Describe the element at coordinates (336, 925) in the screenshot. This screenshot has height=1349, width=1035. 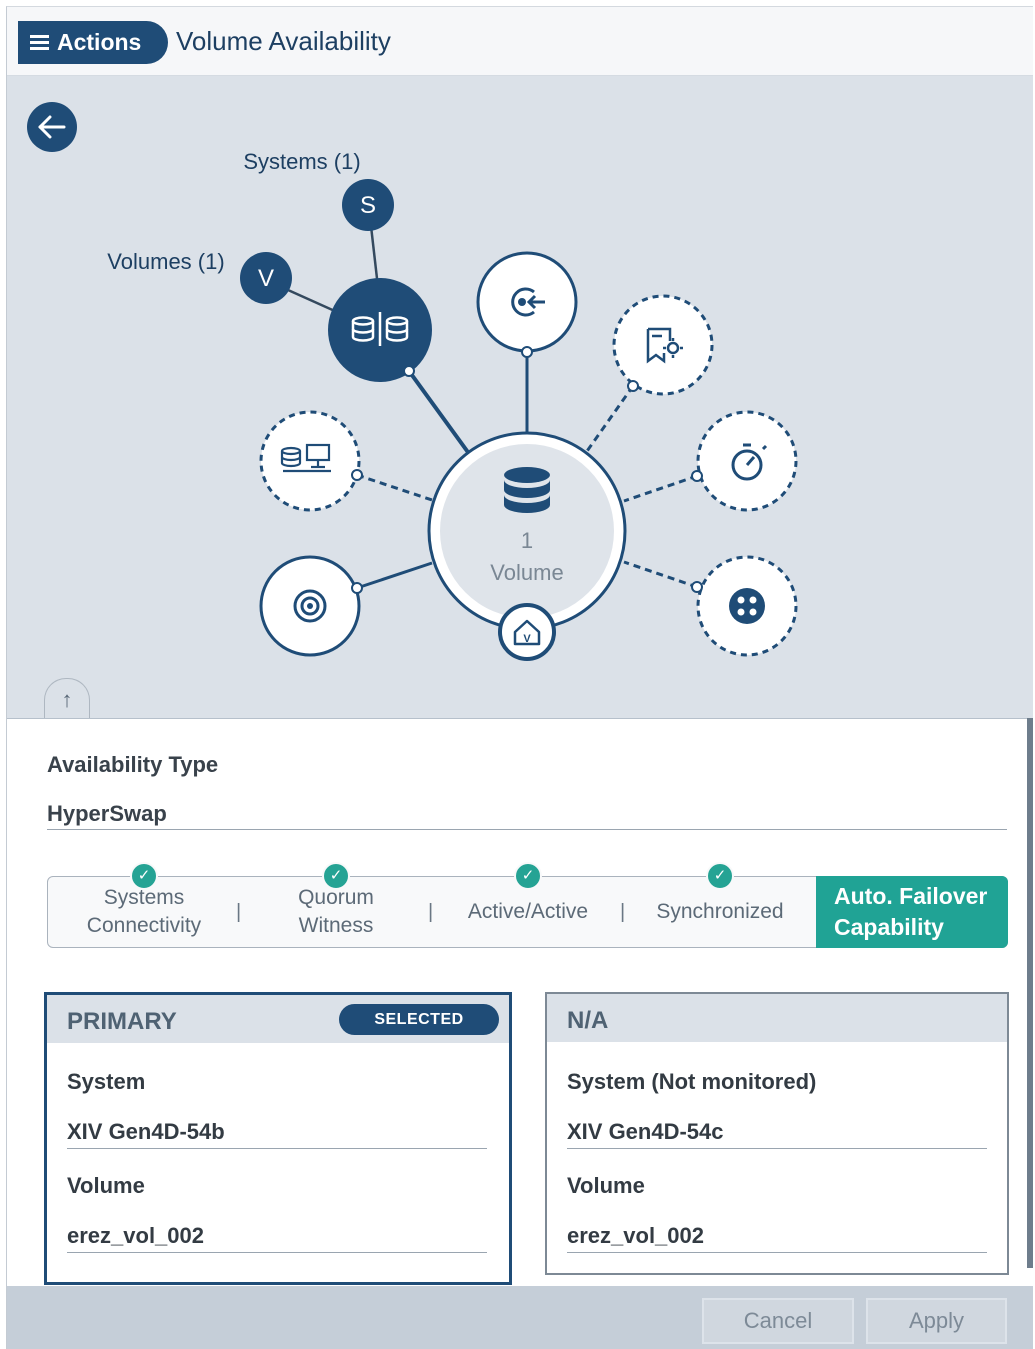
I see `step-label: Witness` at that location.